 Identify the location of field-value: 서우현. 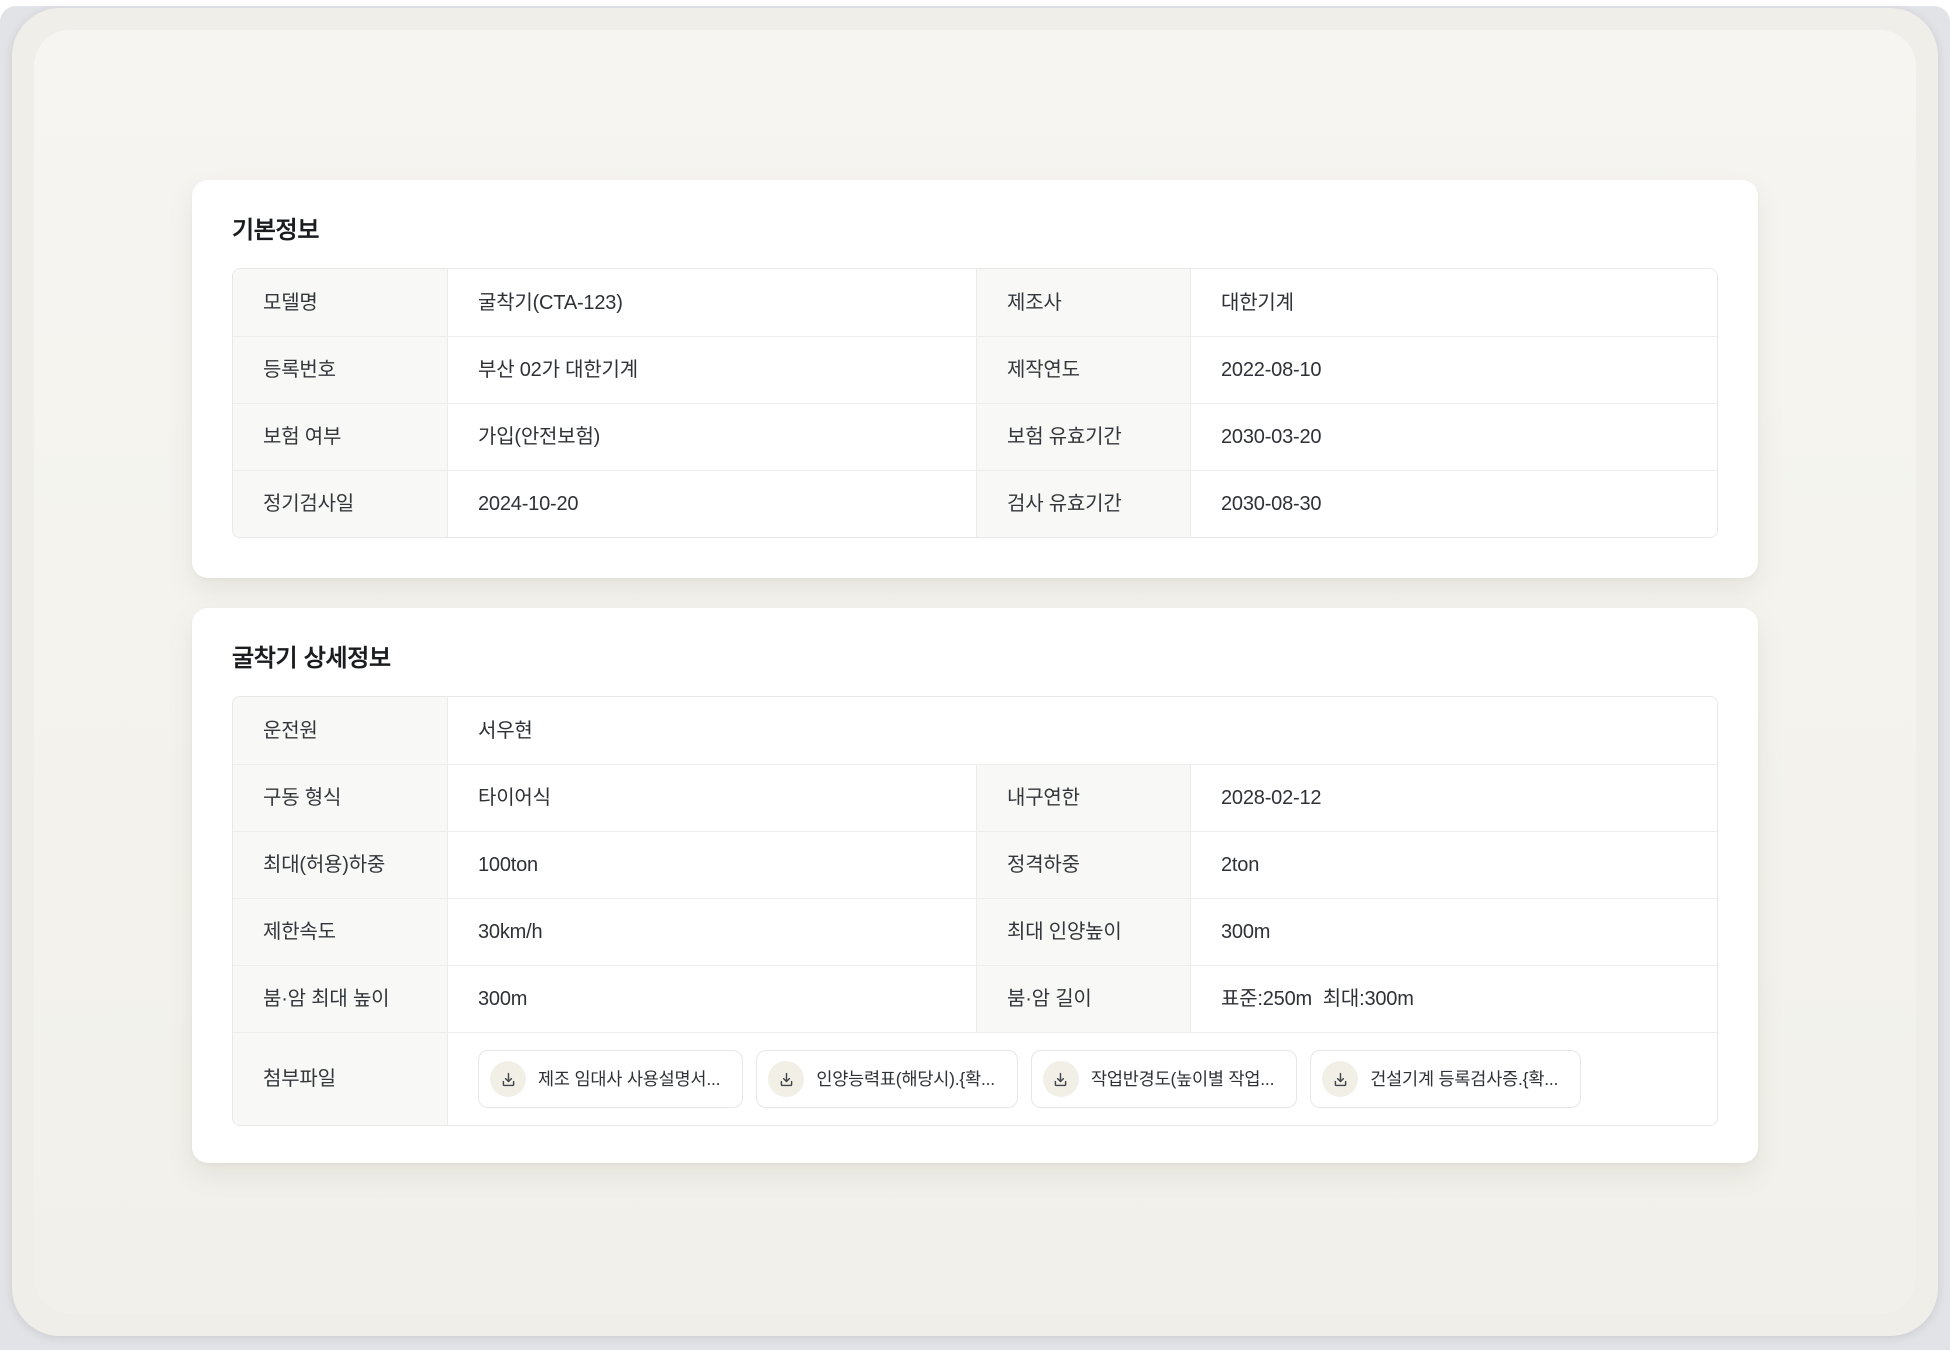
(1082, 730).